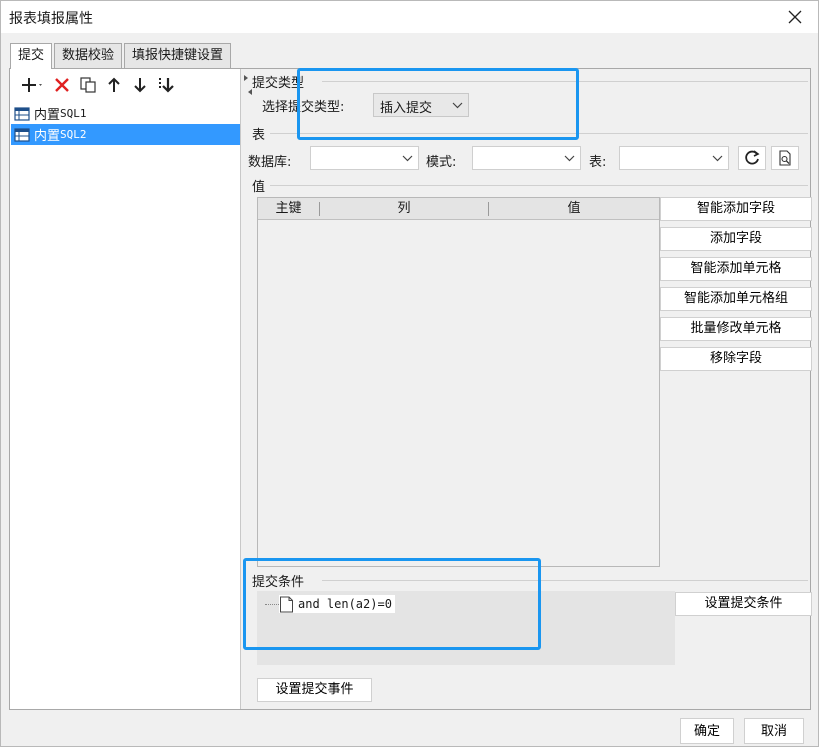  What do you see at coordinates (526, 158) in the screenshot?
I see `mode-select` at bounding box center [526, 158].